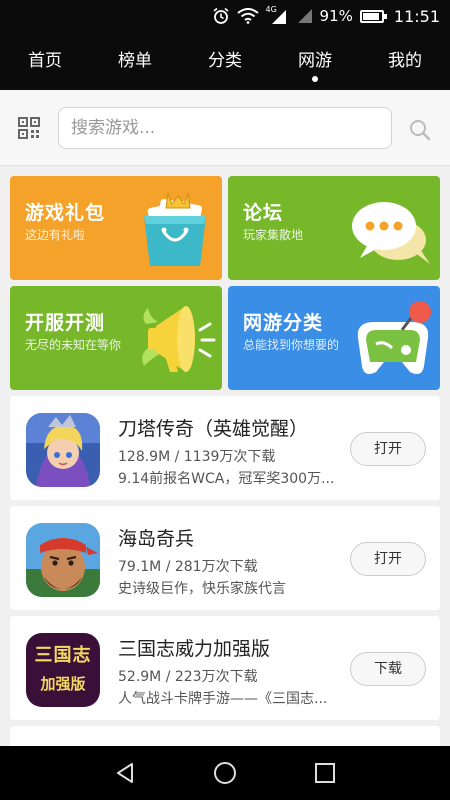 The width and height of the screenshot is (450, 800). Describe the element at coordinates (247, 16) in the screenshot. I see `wifi-icon` at that location.